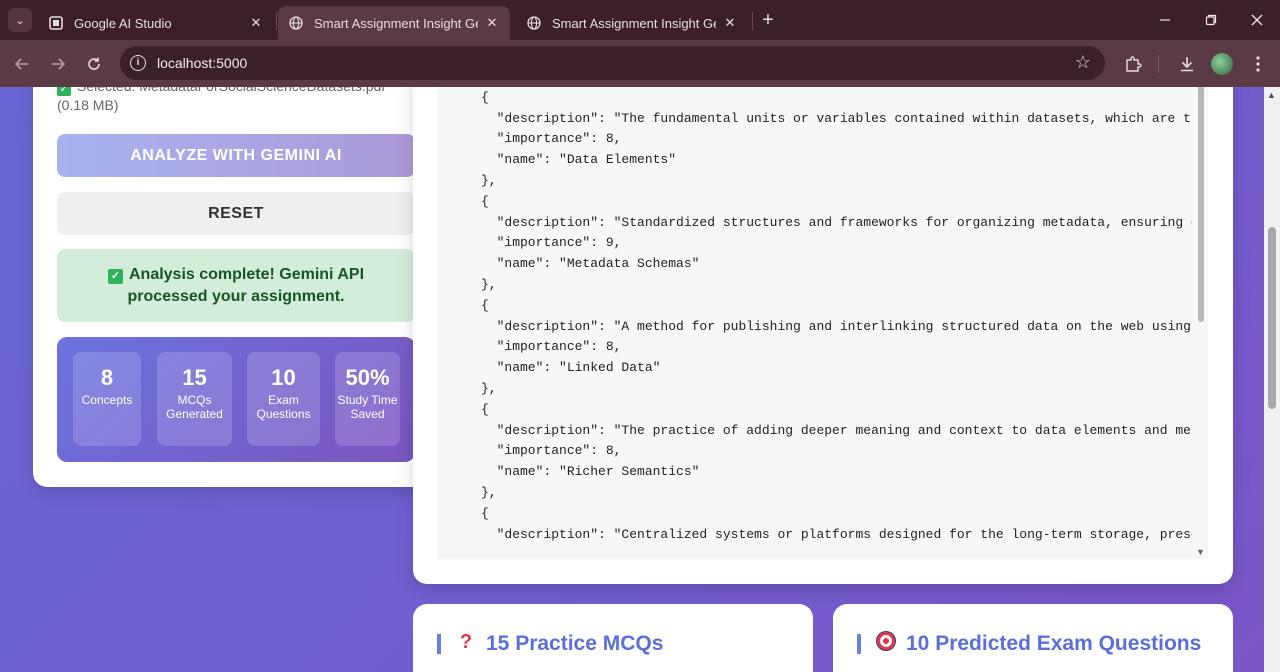 The width and height of the screenshot is (1280, 672). What do you see at coordinates (1201, 204) in the screenshot?
I see `json-scrollbar-thumb` at bounding box center [1201, 204].